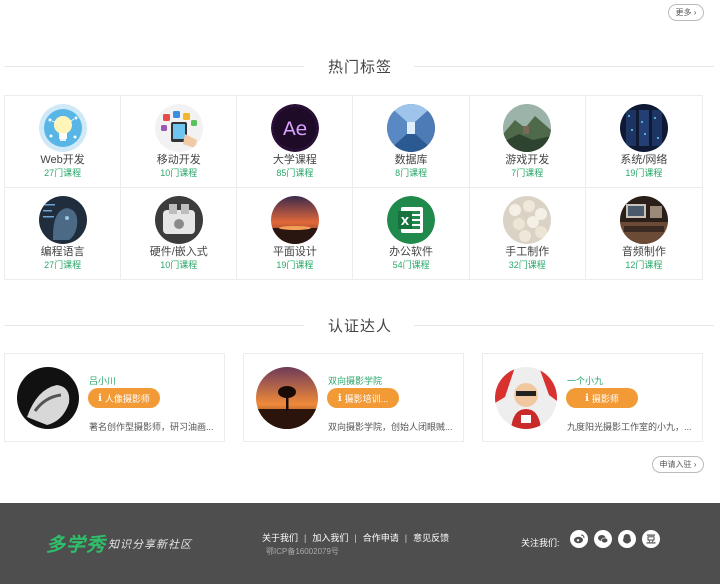 This screenshot has height=584, width=720. Describe the element at coordinates (178, 160) in the screenshot. I see `tag-name: 移动开发` at that location.